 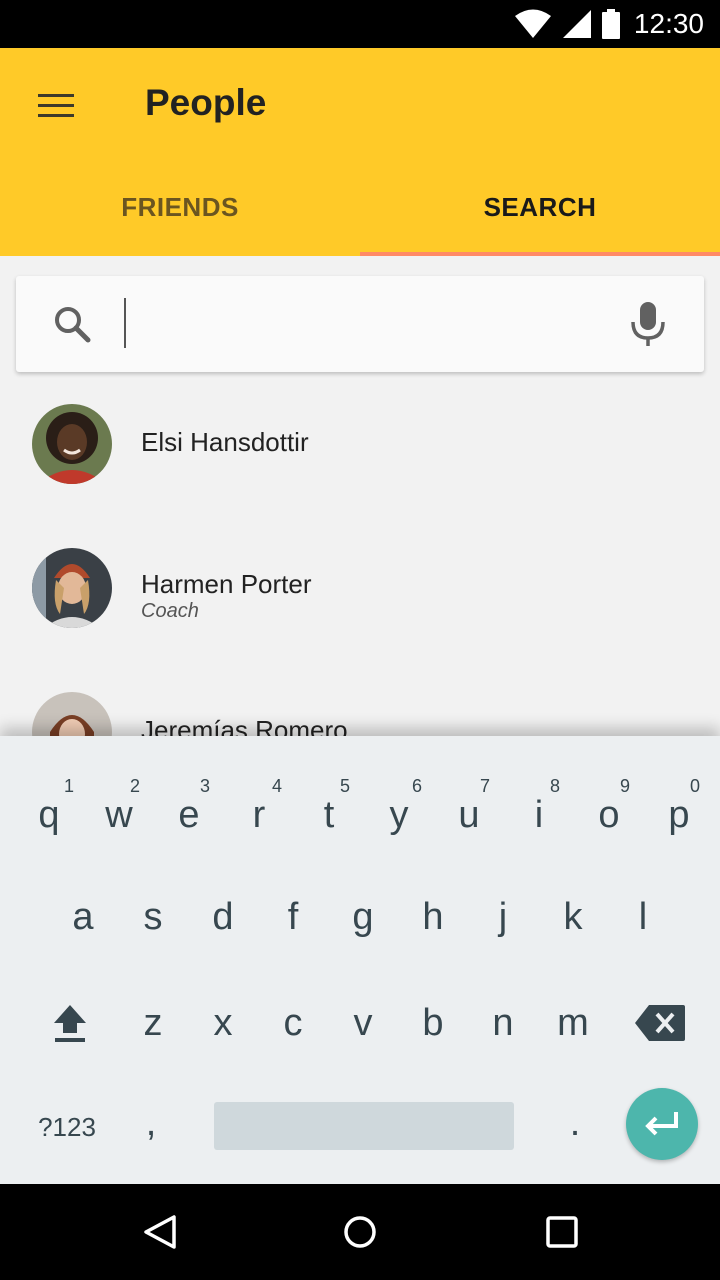 I want to click on tab-search-label: SEARCH, so click(x=540, y=206).